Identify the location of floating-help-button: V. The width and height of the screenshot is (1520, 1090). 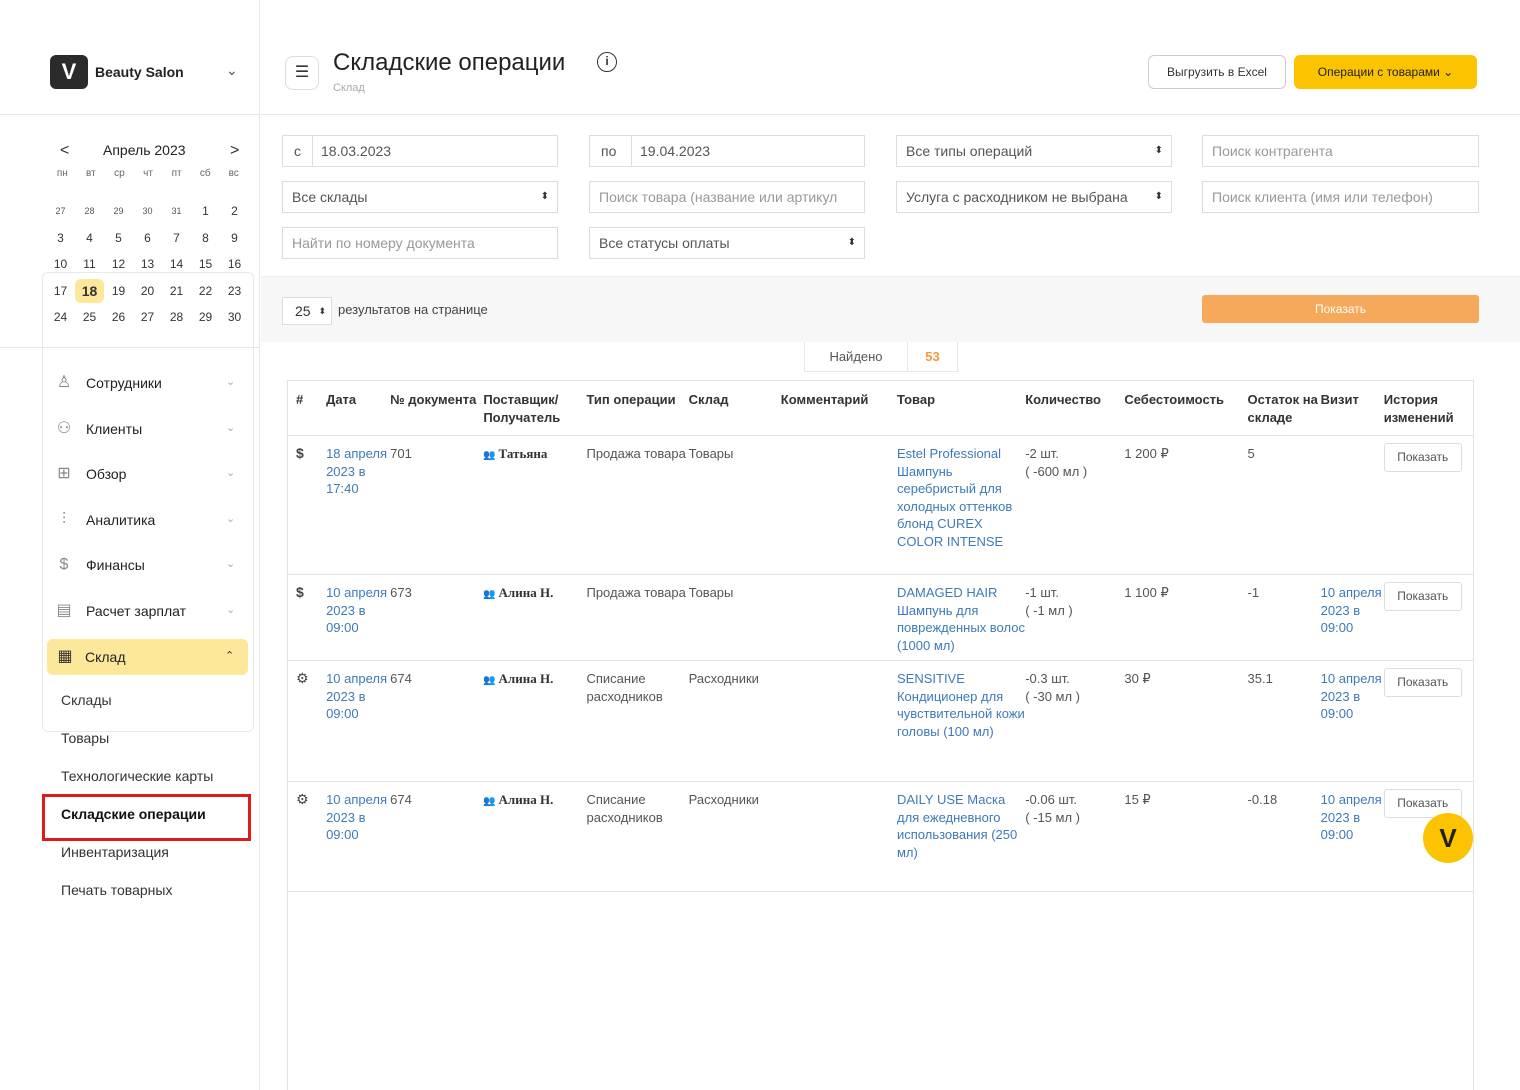
(1448, 838).